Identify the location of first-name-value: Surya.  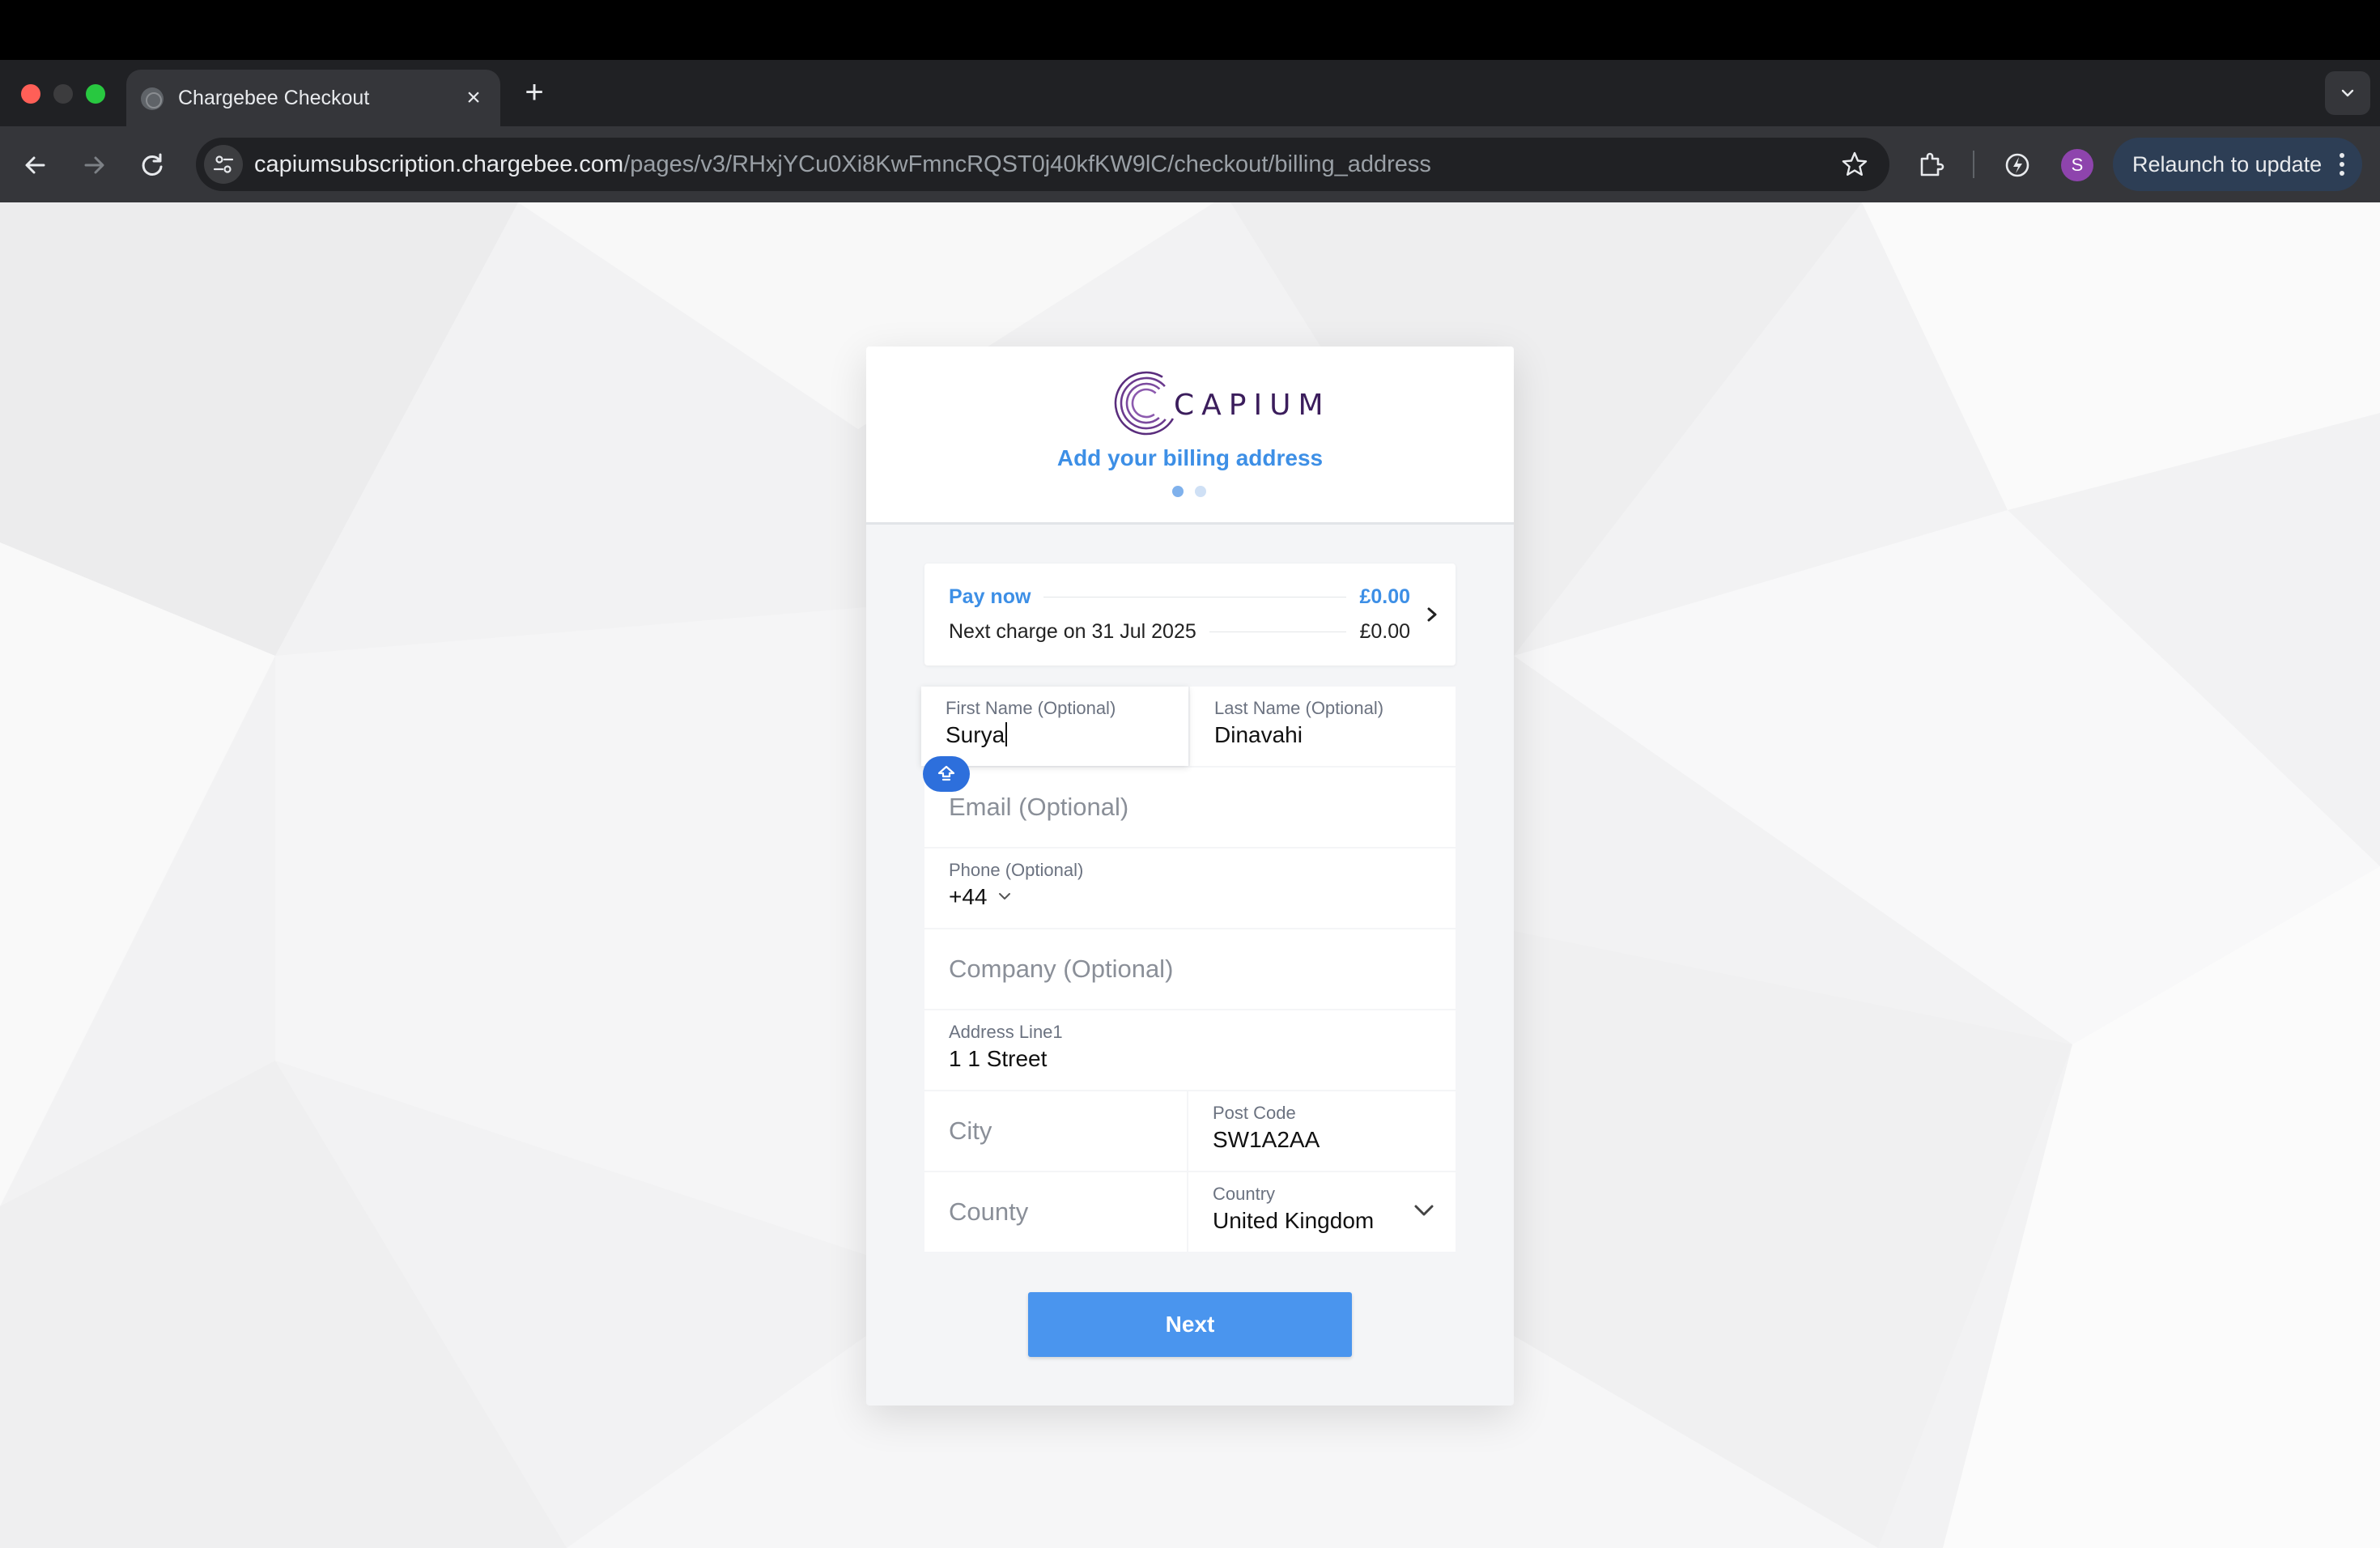
(975, 735).